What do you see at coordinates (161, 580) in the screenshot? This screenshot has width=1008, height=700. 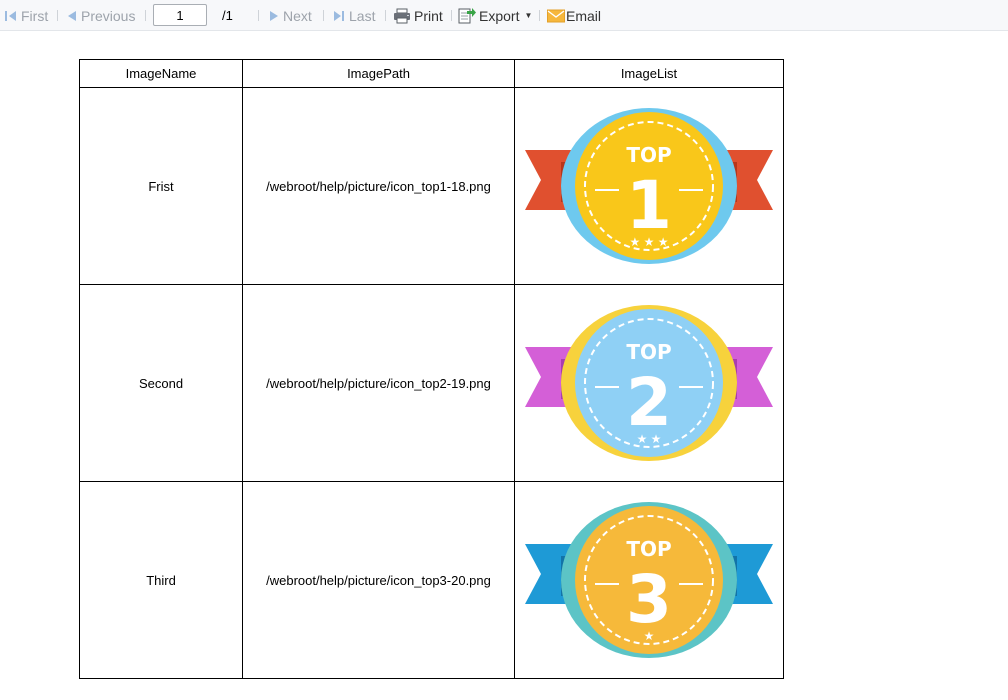 I see `image-name-cell: Third` at bounding box center [161, 580].